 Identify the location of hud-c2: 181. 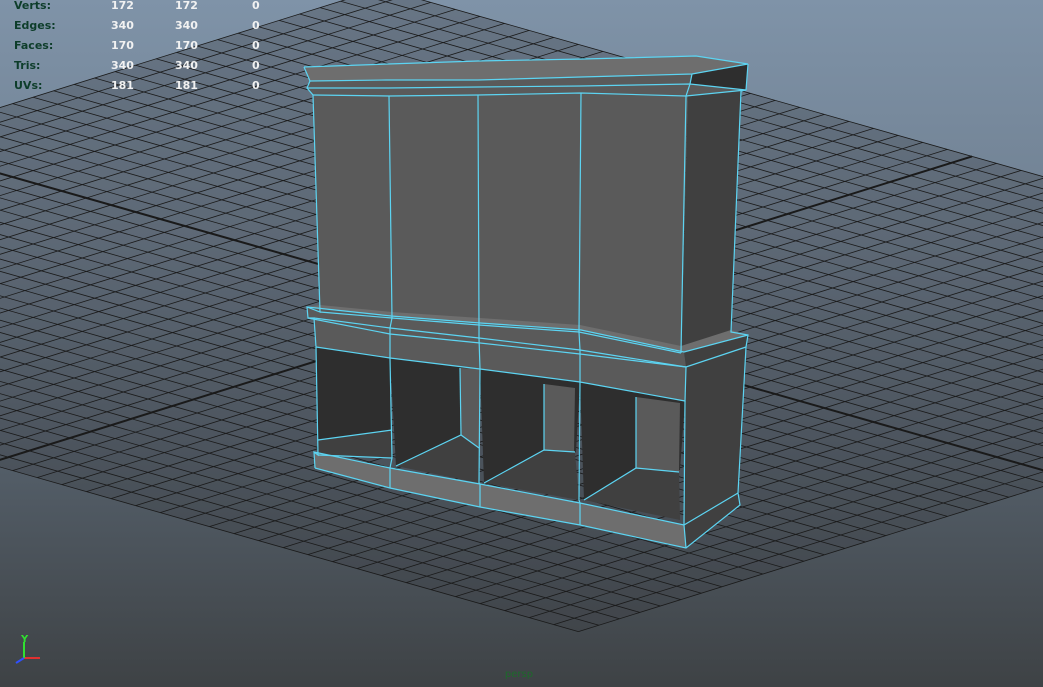
(186, 85).